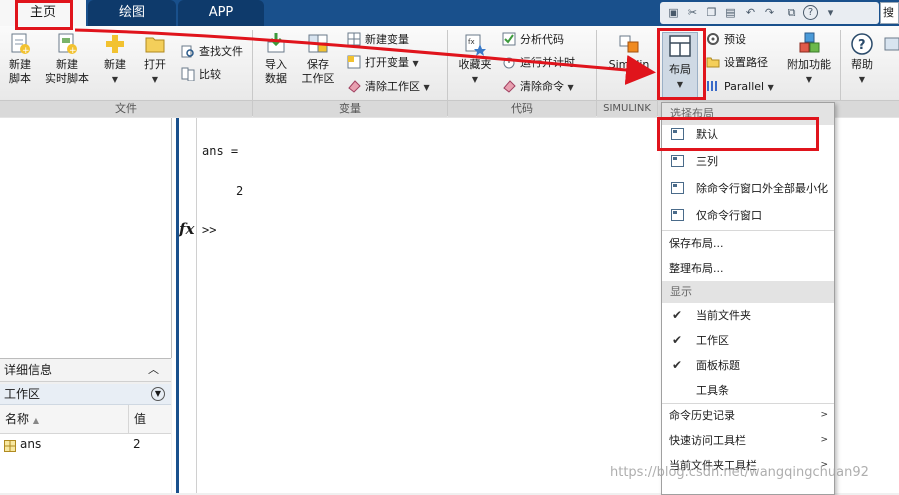  I want to click on tab-apps: APP, so click(221, 13).